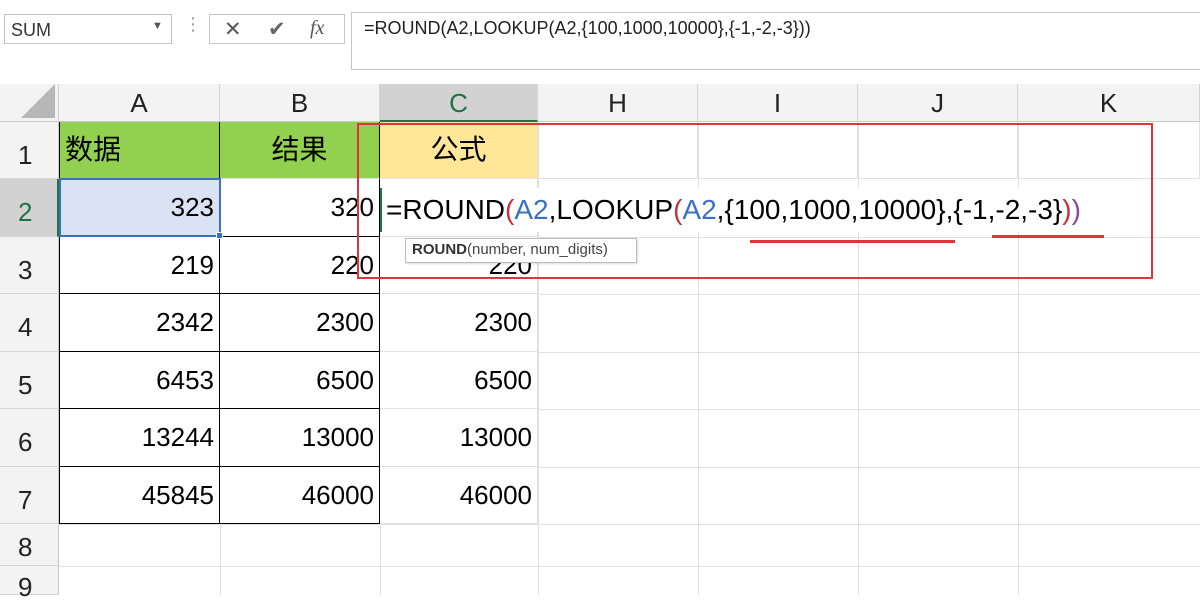 The width and height of the screenshot is (1200, 603). I want to click on drag-handle-icon: ⋮, so click(193, 24).